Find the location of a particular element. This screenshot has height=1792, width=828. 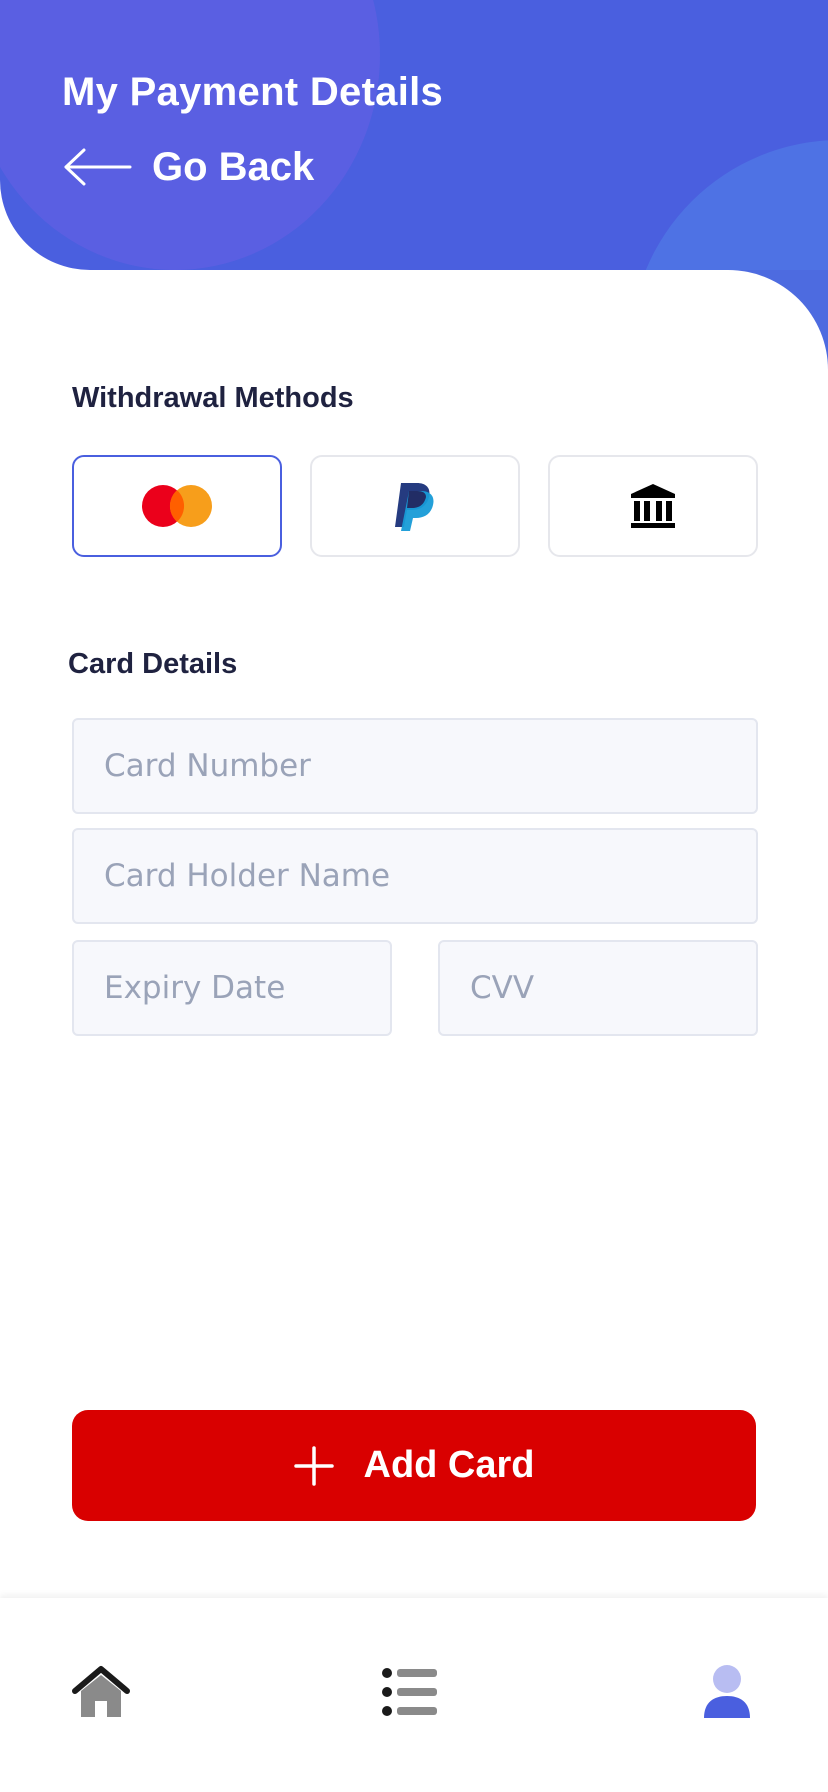

add-card-button: Add Card is located at coordinates (414, 1465).